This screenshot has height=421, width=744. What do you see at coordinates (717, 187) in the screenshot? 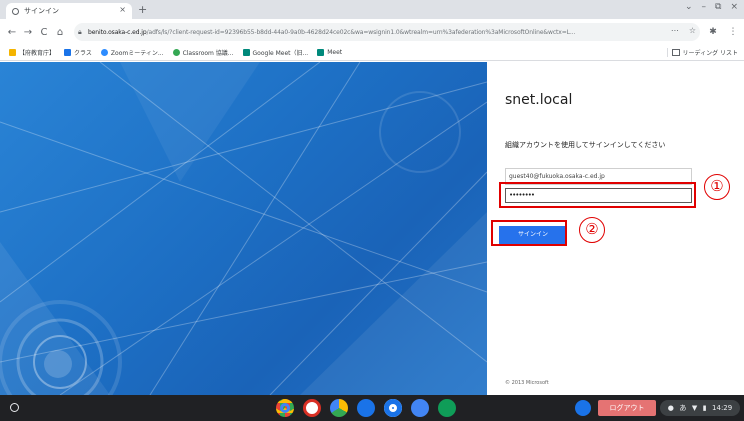
I see `annotation-marker-1: ①` at bounding box center [717, 187].